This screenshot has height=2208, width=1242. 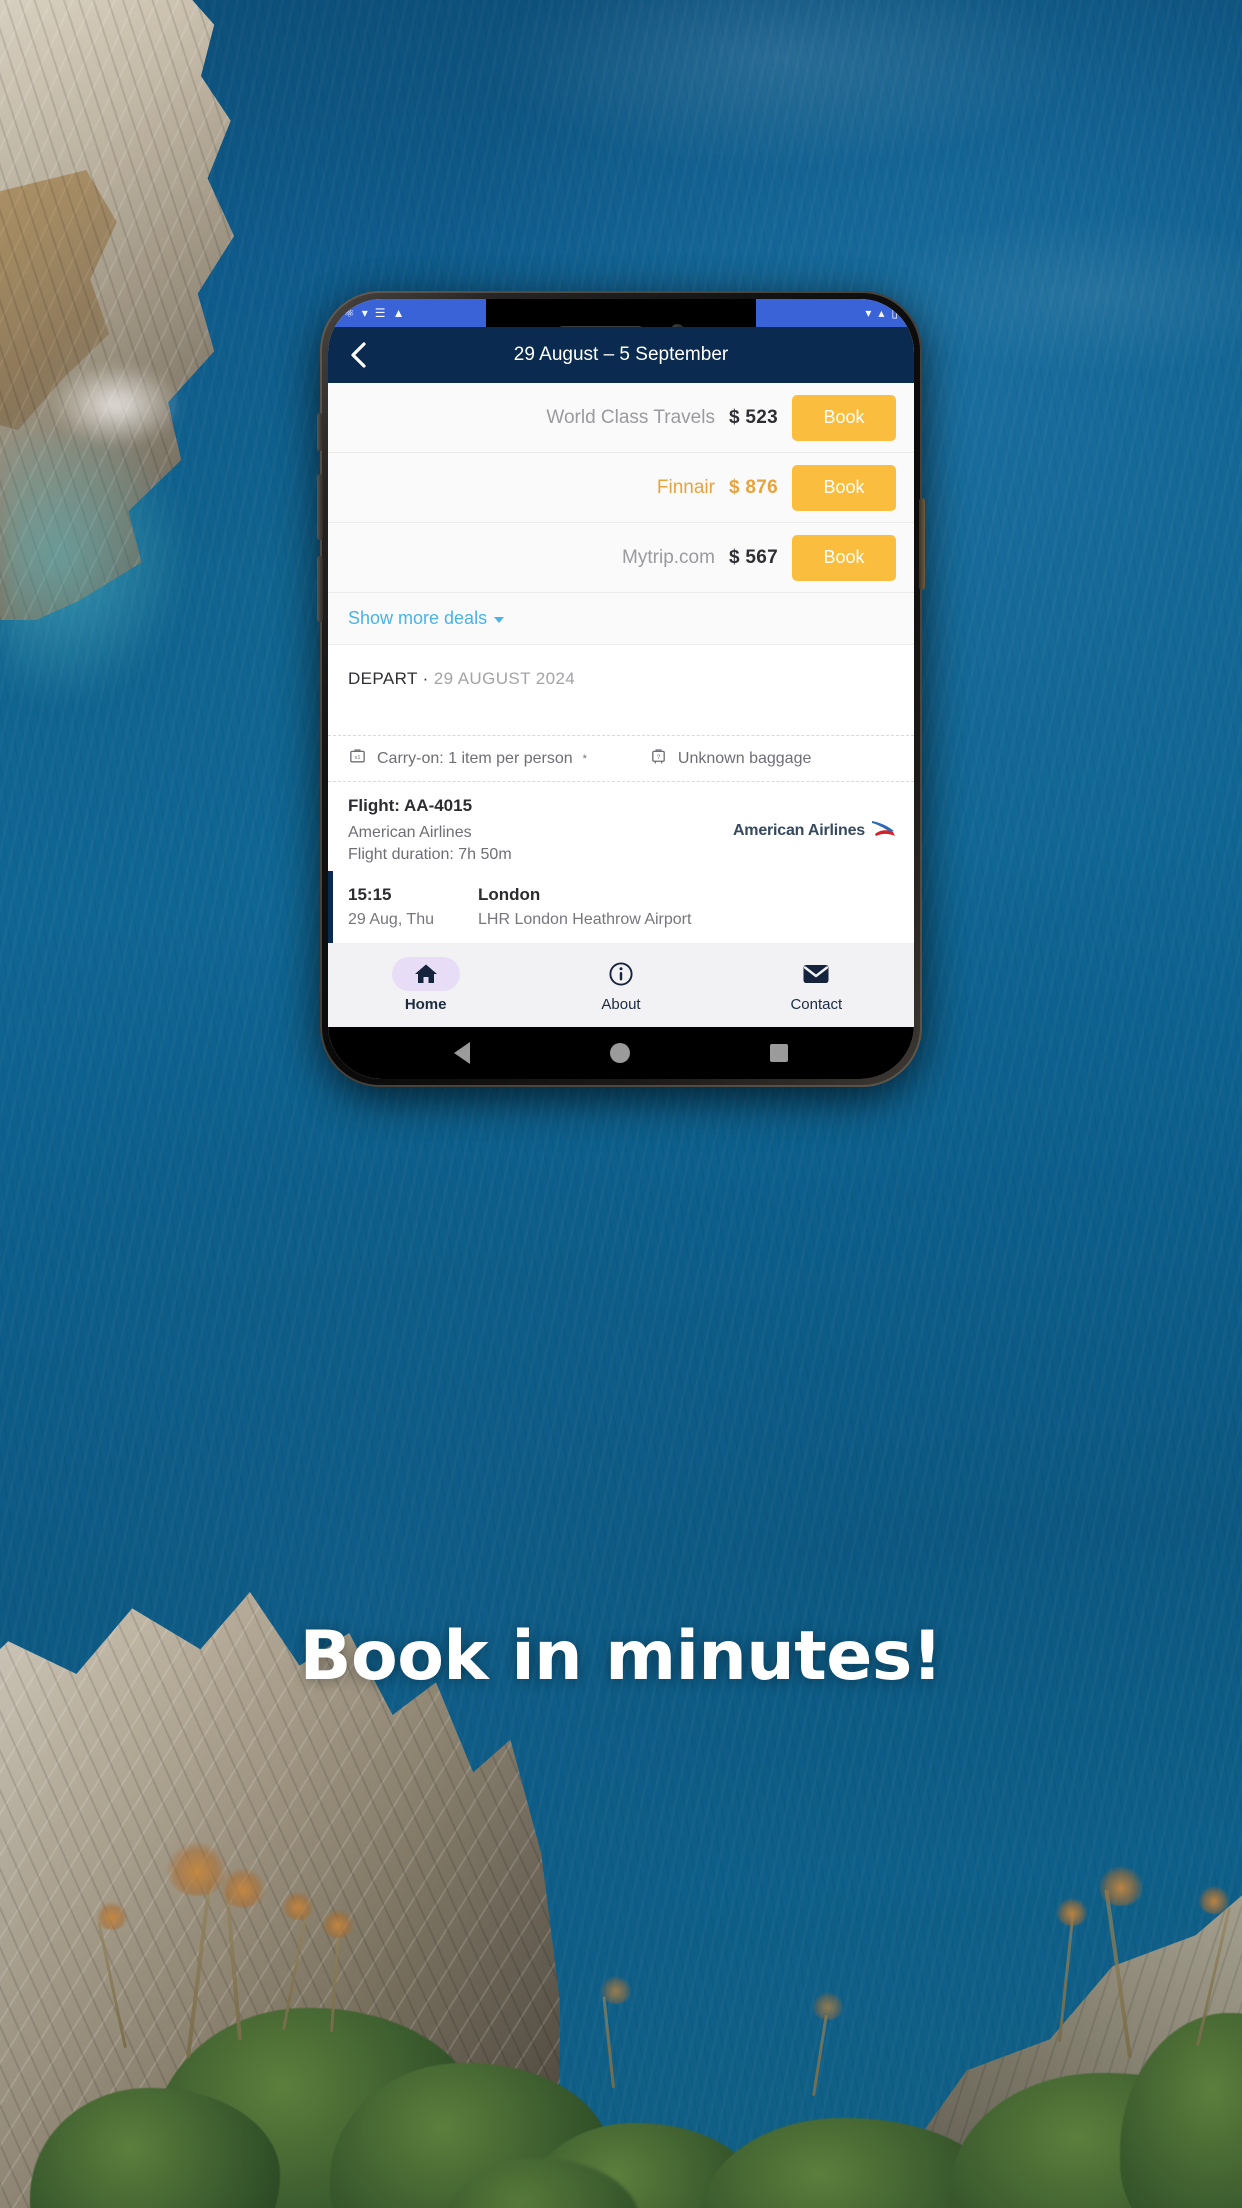 I want to click on square-recents-icon, so click(x=779, y=1053).